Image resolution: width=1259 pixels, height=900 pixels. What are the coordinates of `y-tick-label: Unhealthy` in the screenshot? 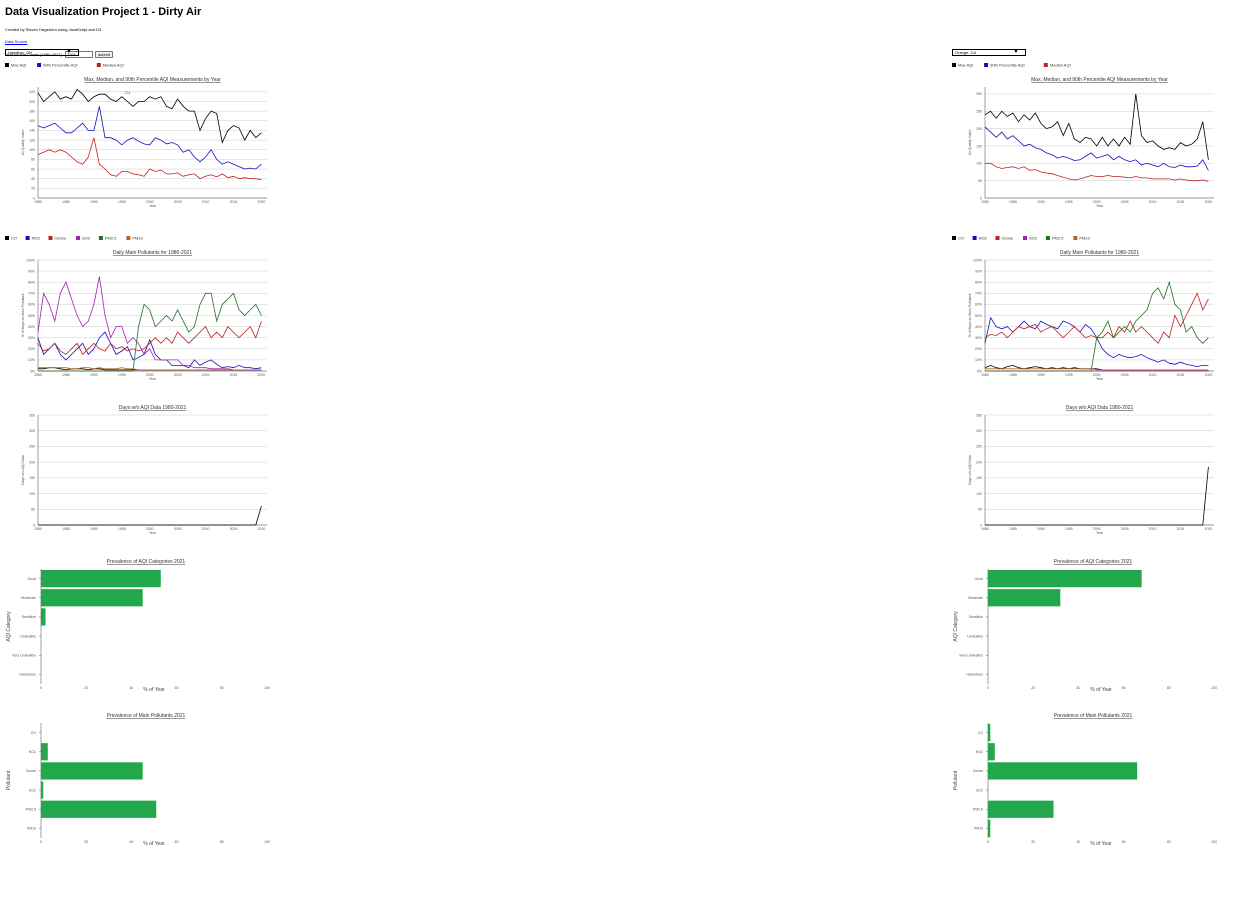 It's located at (28, 636).